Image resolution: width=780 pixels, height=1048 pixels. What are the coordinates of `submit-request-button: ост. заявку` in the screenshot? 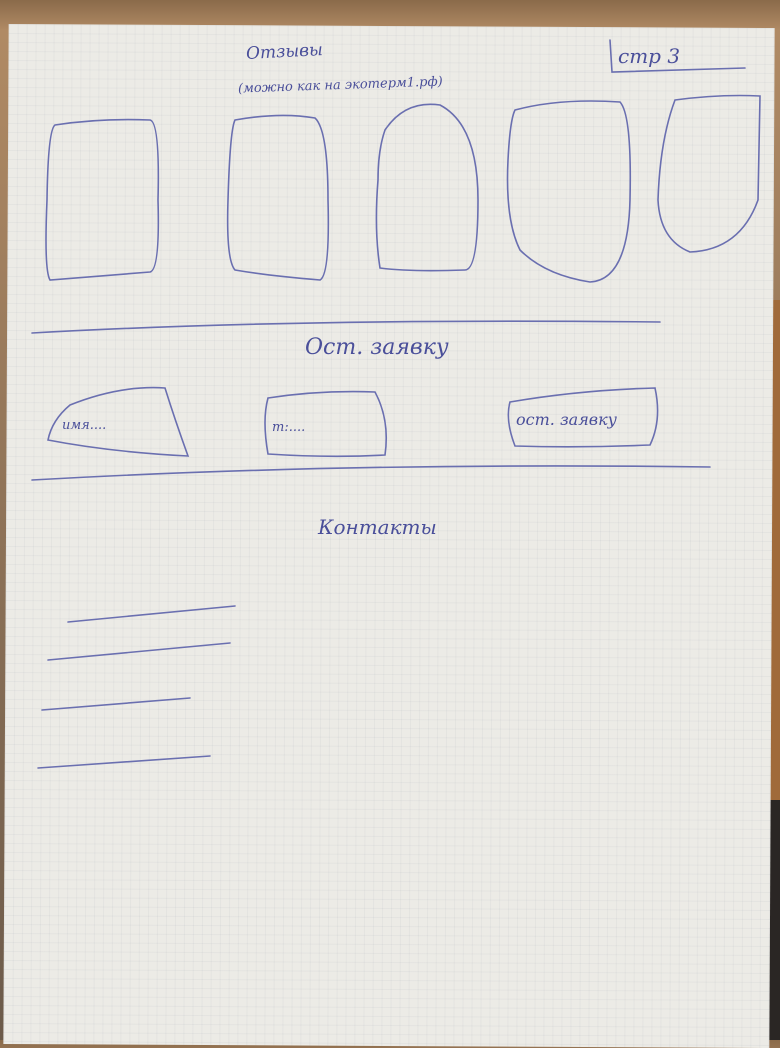 It's located at (566, 419).